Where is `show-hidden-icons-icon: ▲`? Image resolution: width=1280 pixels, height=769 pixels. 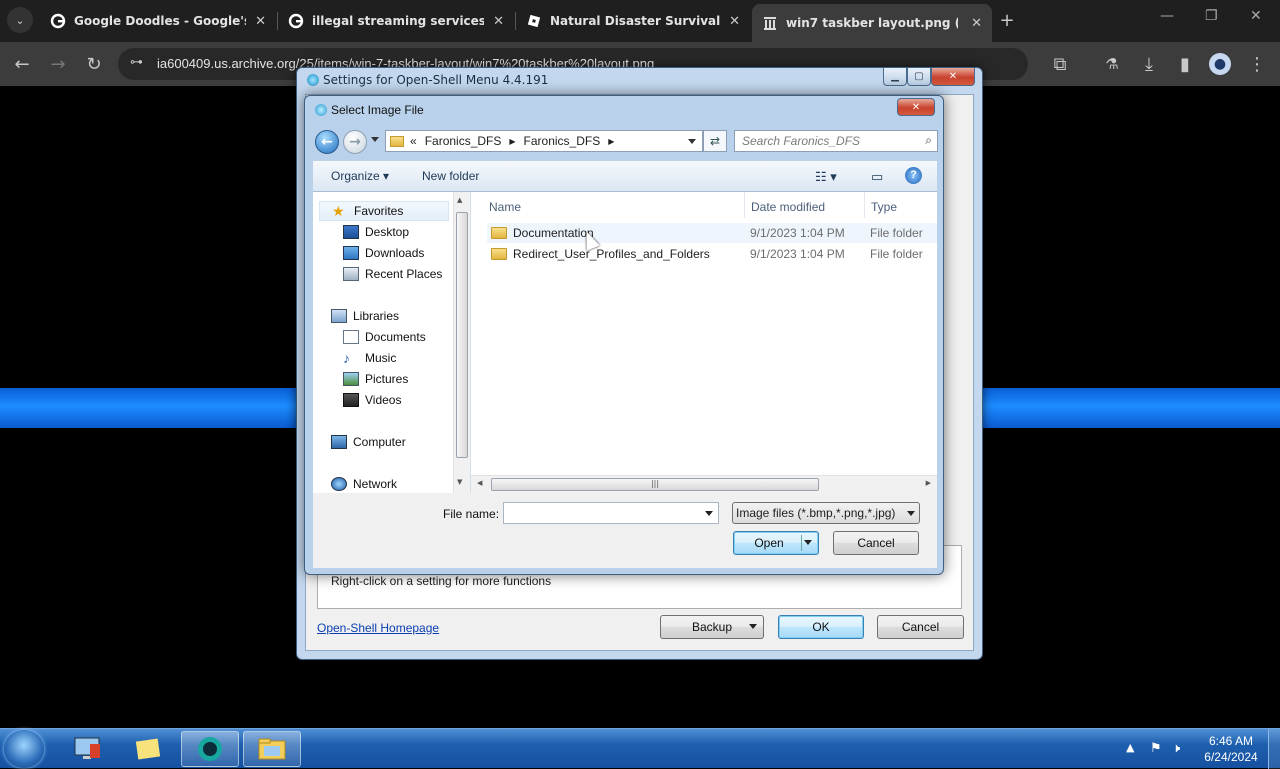
show-hidden-icons-icon: ▲ is located at coordinates (1130, 747).